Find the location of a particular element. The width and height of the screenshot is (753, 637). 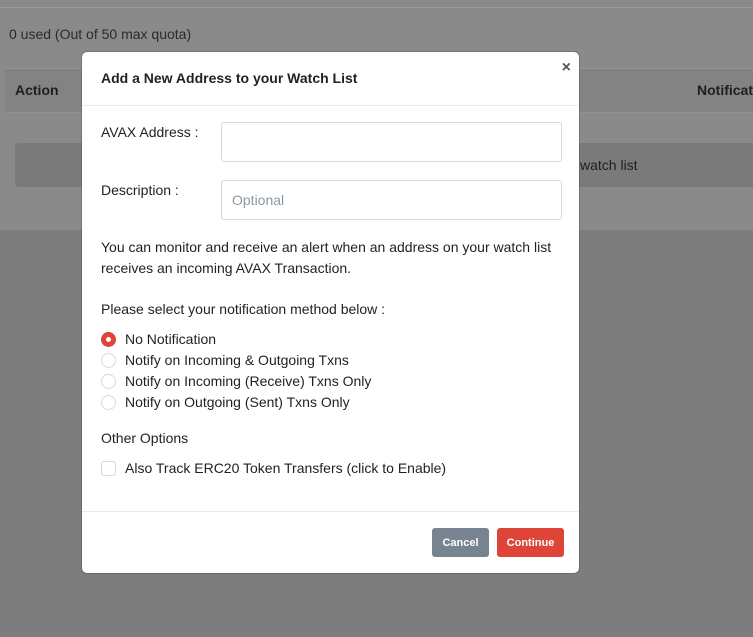

description-input is located at coordinates (391, 200).